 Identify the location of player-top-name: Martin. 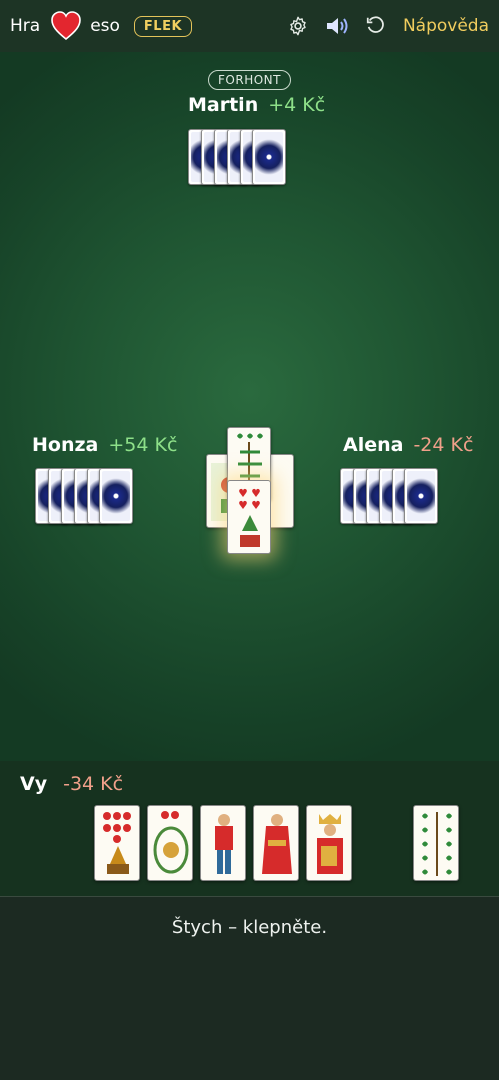
(223, 105).